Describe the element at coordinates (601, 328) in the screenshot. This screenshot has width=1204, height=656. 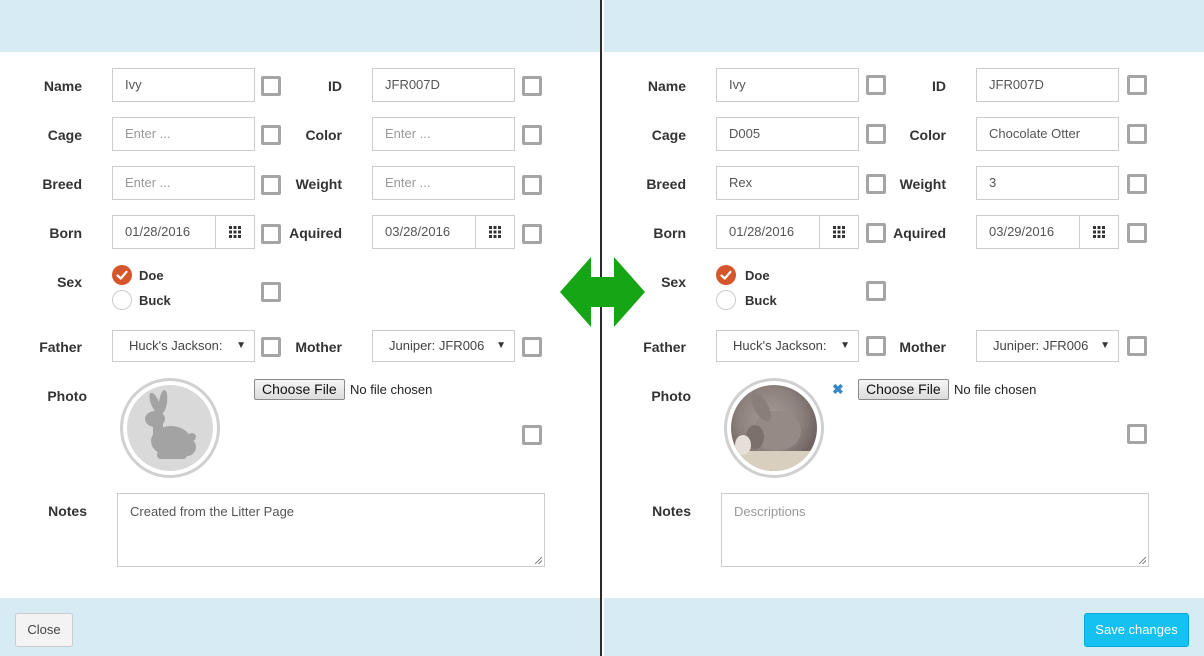
I see `panel-divider` at that location.